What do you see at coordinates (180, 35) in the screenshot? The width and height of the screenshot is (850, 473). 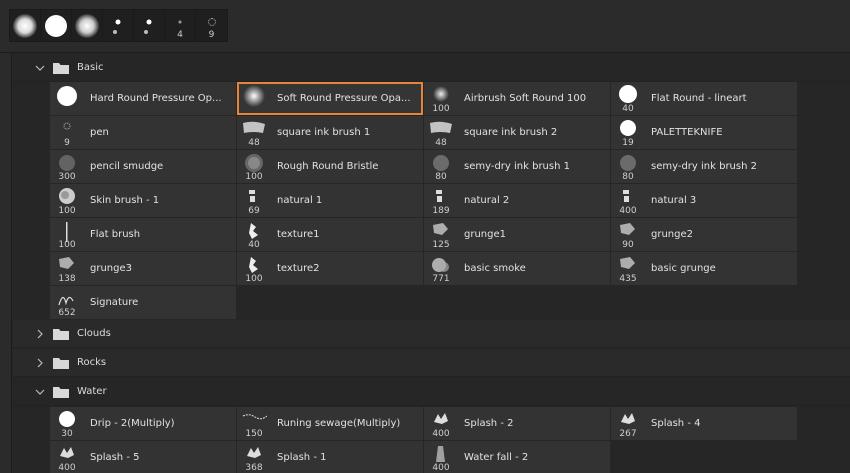 I see `brush-size: 4` at bounding box center [180, 35].